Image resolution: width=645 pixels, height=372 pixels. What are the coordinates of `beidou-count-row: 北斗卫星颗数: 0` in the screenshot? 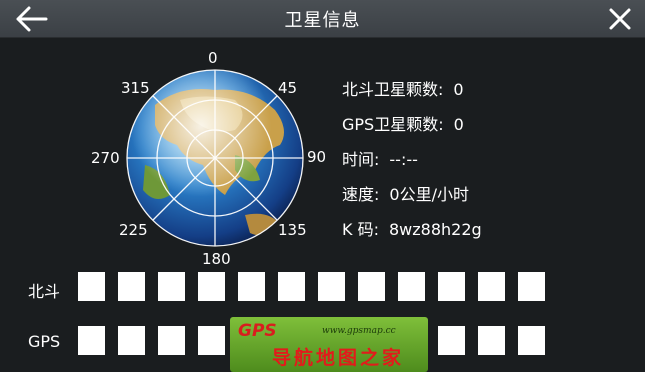 It's located at (403, 88).